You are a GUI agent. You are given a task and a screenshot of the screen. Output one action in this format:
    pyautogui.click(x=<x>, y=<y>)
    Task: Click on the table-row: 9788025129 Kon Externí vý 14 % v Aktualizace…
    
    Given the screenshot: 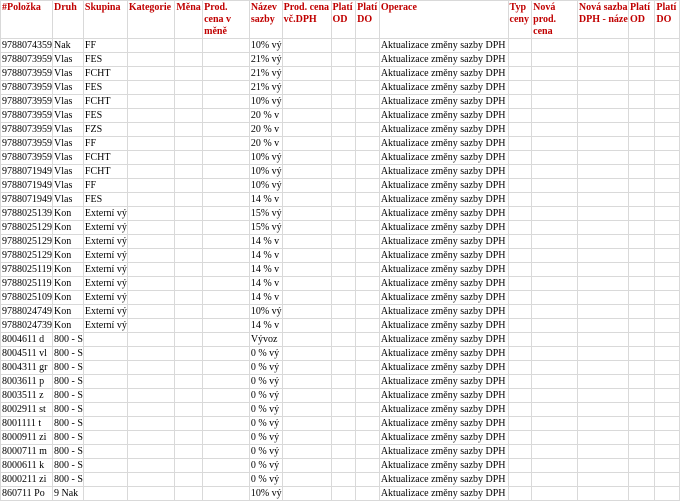 What is the action you would take?
    pyautogui.click(x=340, y=241)
    